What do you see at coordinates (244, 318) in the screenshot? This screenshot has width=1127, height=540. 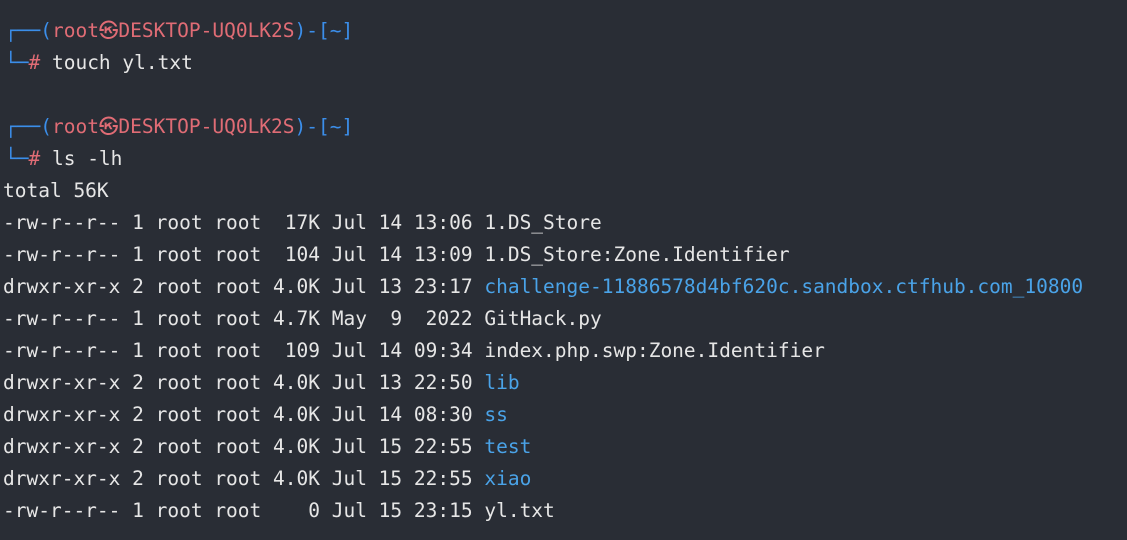 I see `file-meta: -rw-r--r-- 1 root root 4.7K May 9 2022` at bounding box center [244, 318].